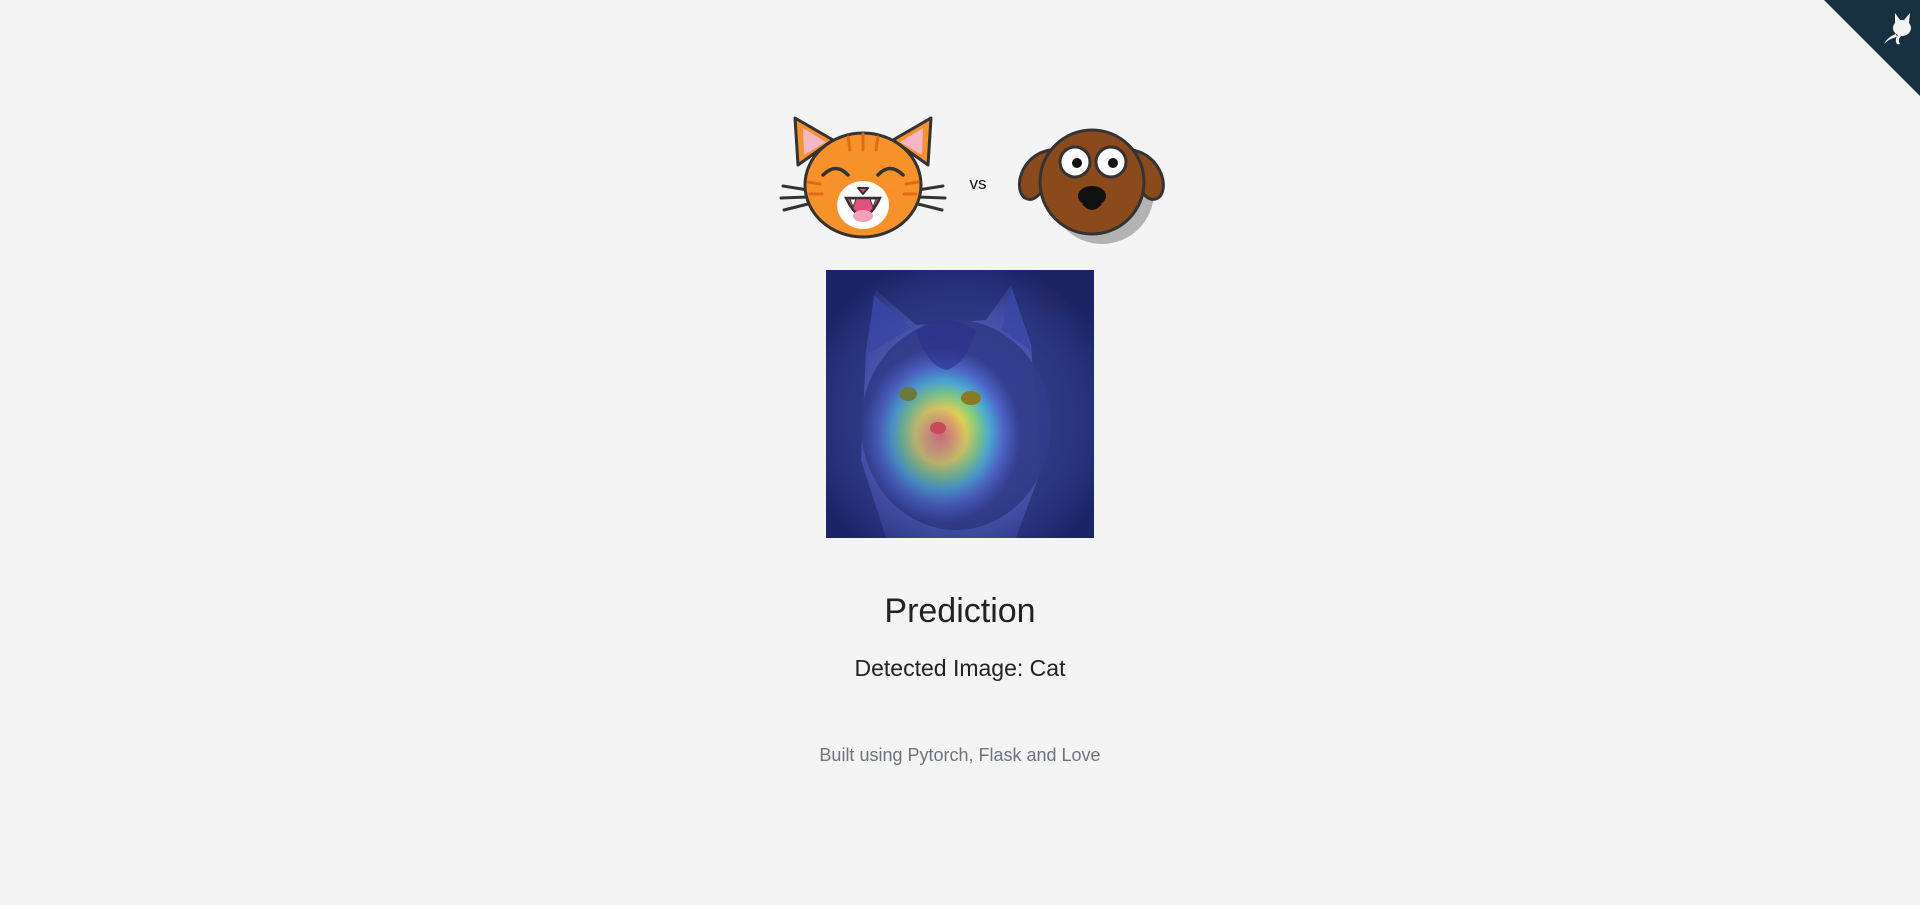  What do you see at coordinates (863, 177) in the screenshot?
I see `cat-face-icon` at bounding box center [863, 177].